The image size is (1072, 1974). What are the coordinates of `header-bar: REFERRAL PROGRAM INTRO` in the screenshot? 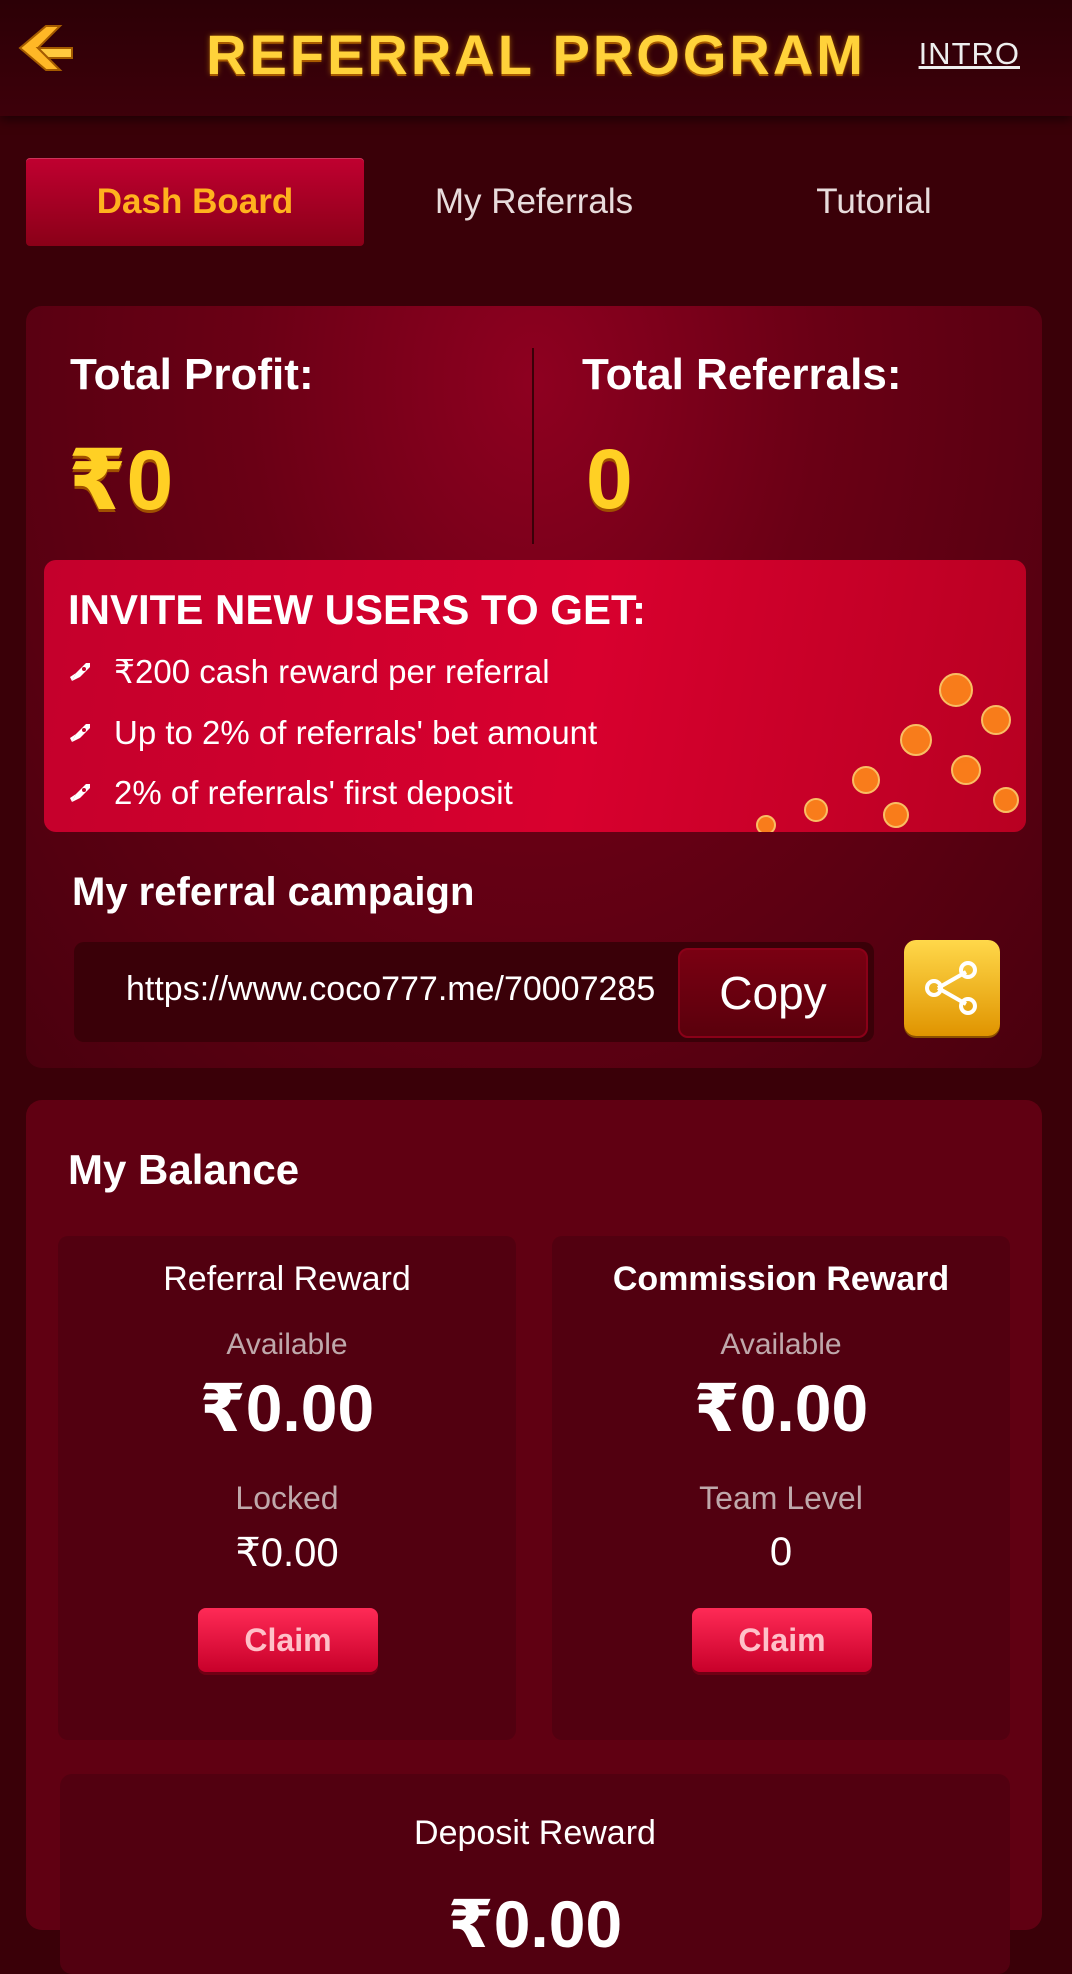 It's located at (536, 58).